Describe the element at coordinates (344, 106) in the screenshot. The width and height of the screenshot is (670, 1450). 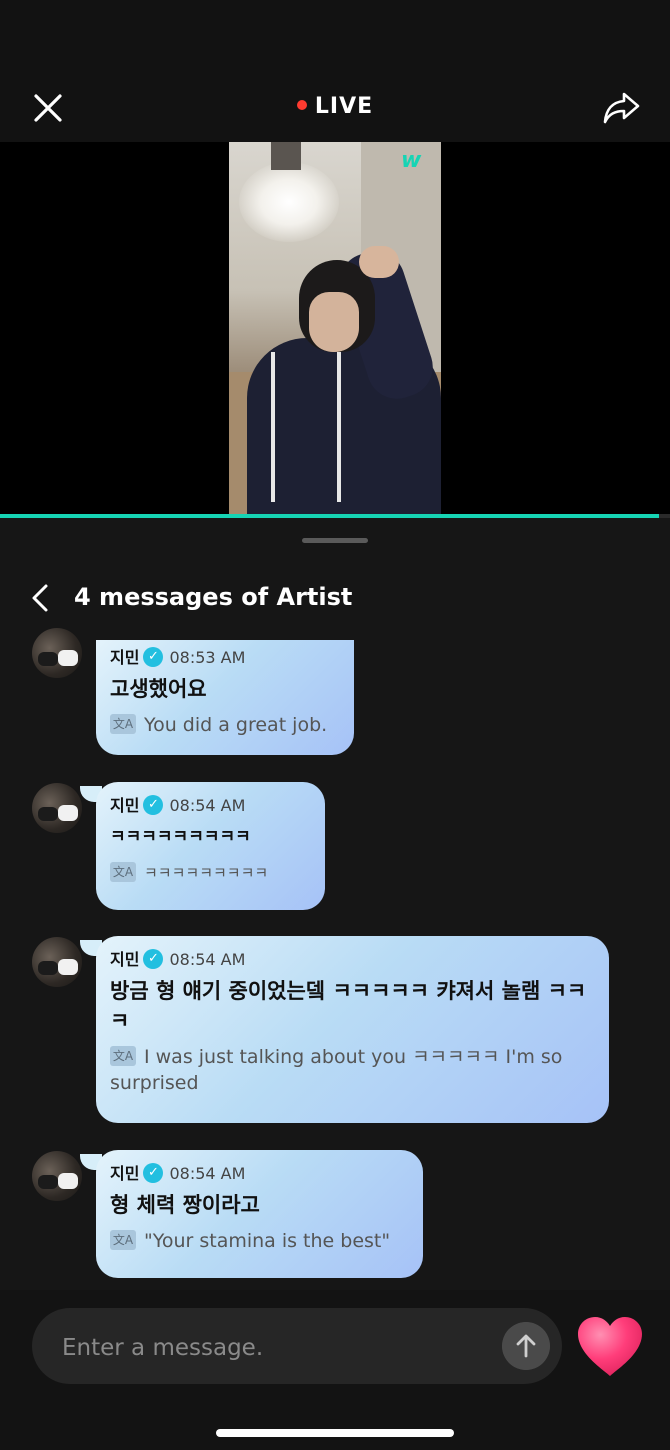
I see `live-label: LIVE` at that location.